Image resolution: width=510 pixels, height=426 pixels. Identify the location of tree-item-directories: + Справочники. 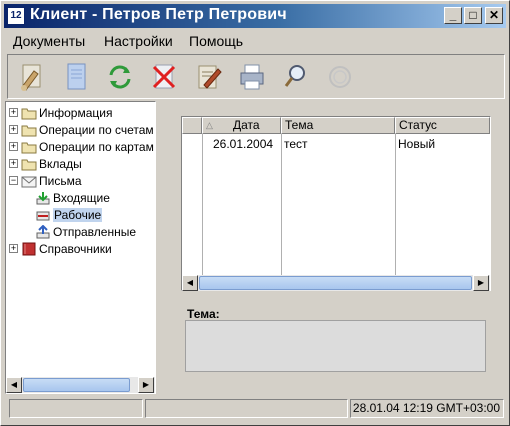
(82, 249).